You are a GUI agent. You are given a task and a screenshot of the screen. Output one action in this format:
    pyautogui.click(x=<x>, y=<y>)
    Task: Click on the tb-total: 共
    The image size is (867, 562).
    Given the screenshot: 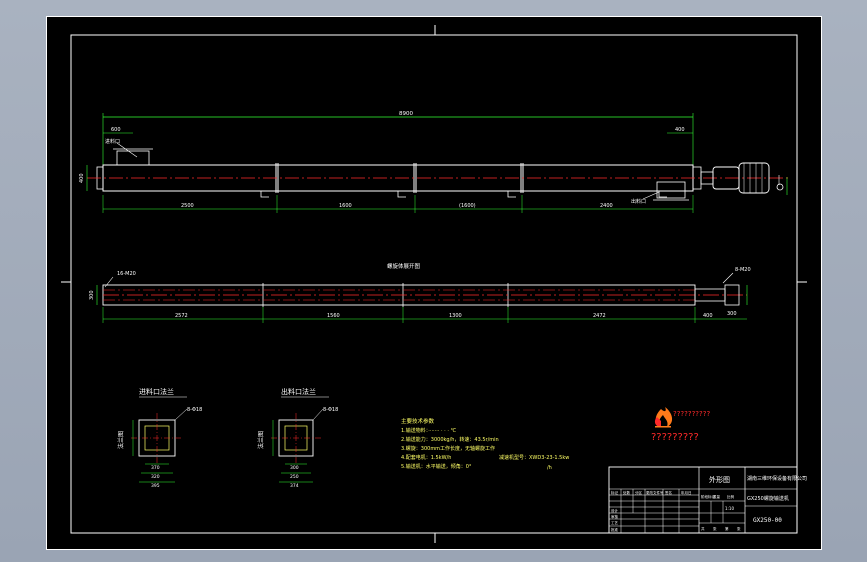 What is the action you would take?
    pyautogui.click(x=703, y=528)
    